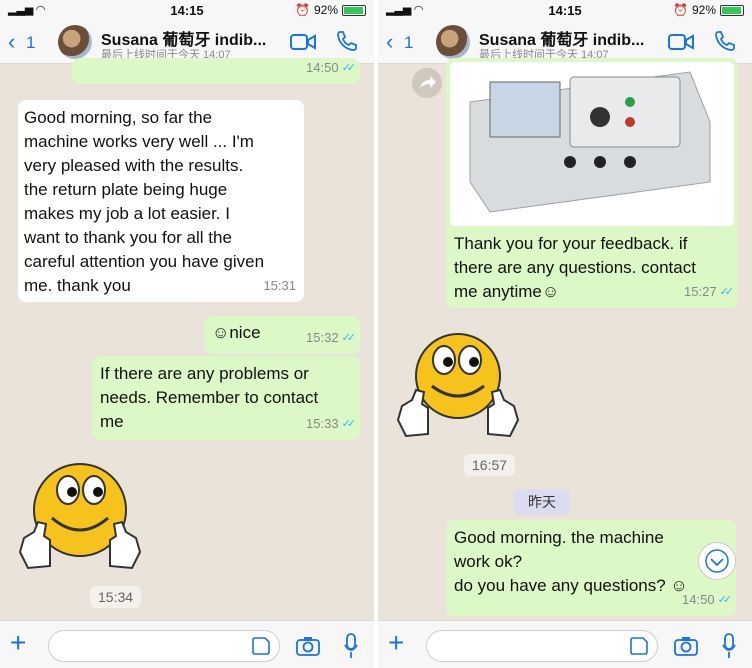  Describe the element at coordinates (542, 502) in the screenshot. I see `day-separator: 昨天` at that location.